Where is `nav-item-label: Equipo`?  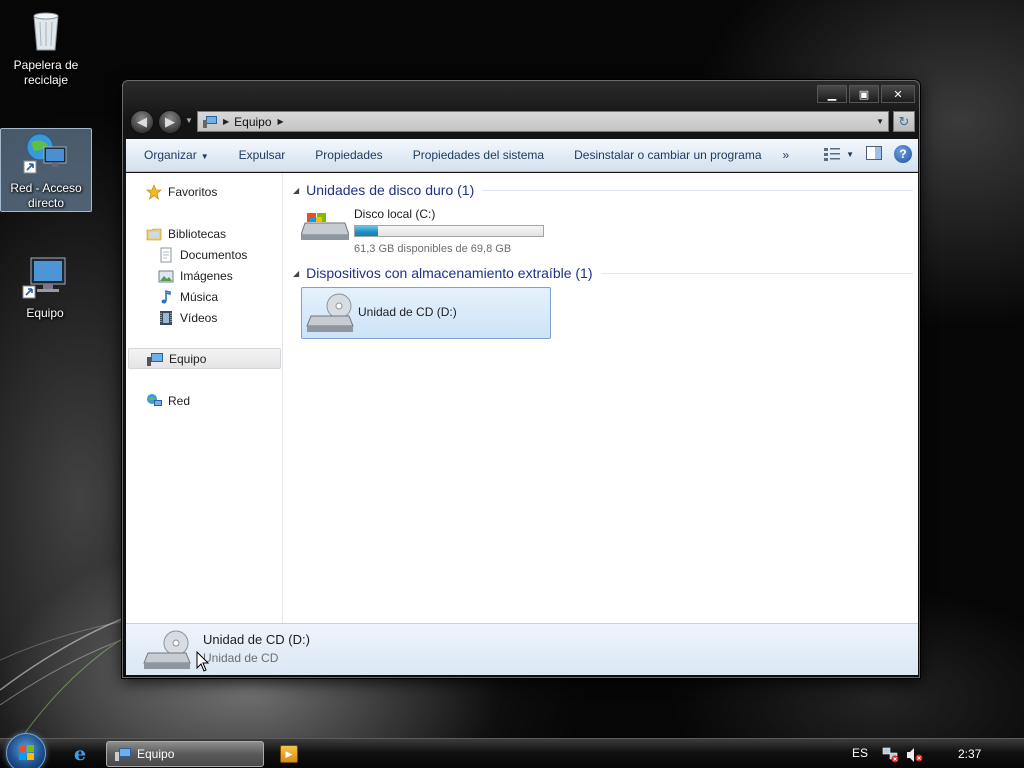 nav-item-label: Equipo is located at coordinates (188, 358).